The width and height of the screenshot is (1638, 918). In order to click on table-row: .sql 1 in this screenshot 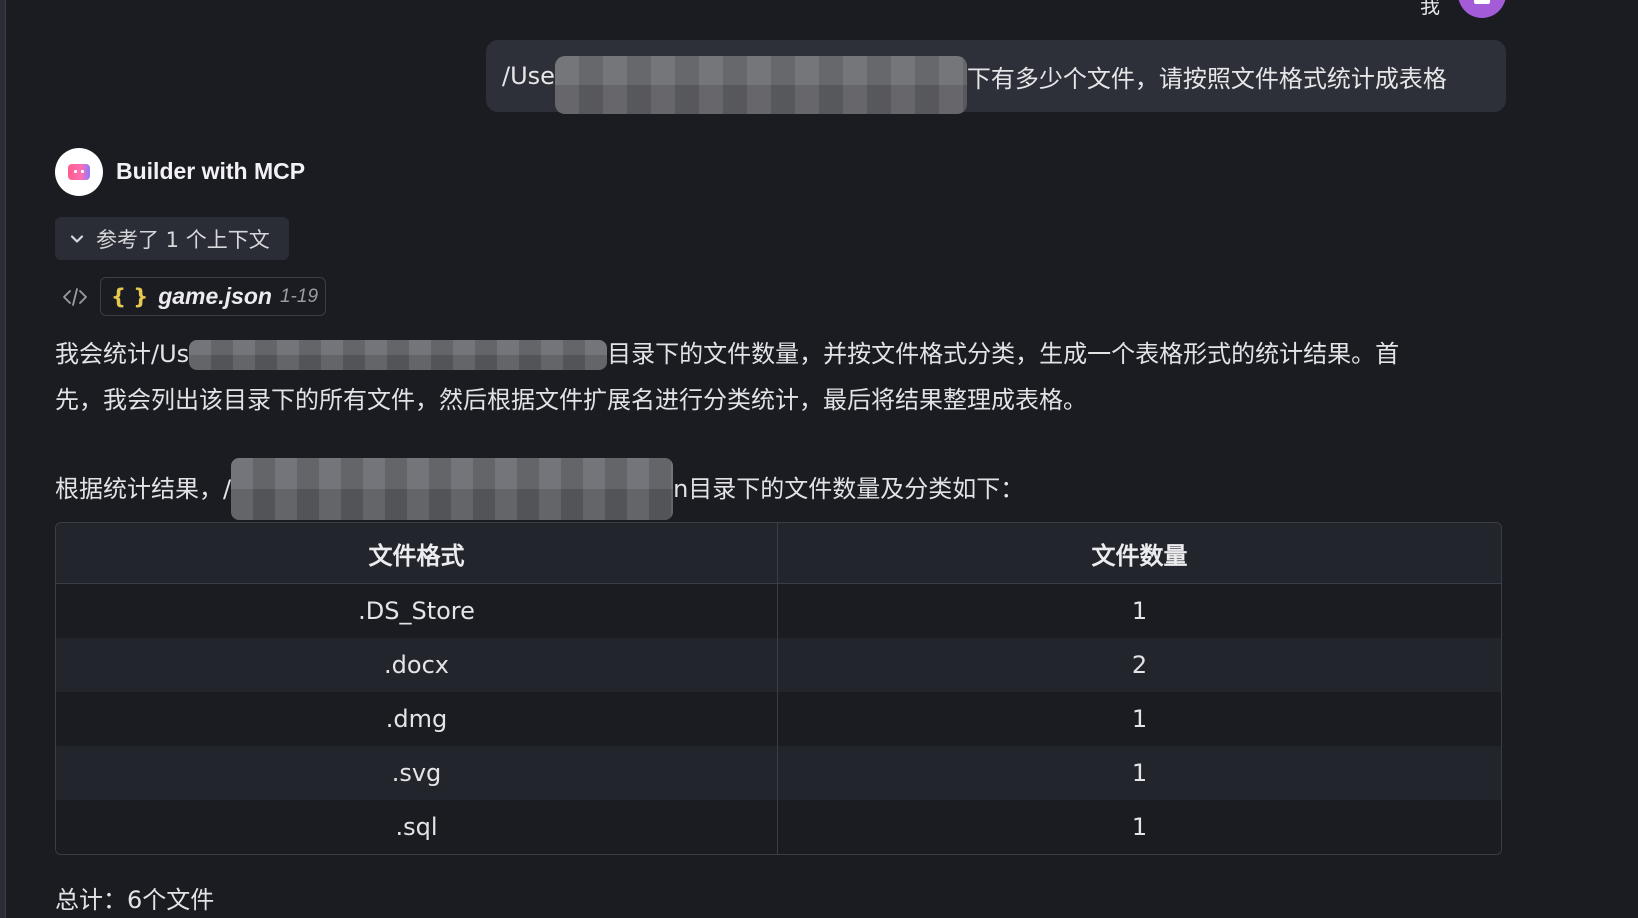, I will do `click(778, 827)`.